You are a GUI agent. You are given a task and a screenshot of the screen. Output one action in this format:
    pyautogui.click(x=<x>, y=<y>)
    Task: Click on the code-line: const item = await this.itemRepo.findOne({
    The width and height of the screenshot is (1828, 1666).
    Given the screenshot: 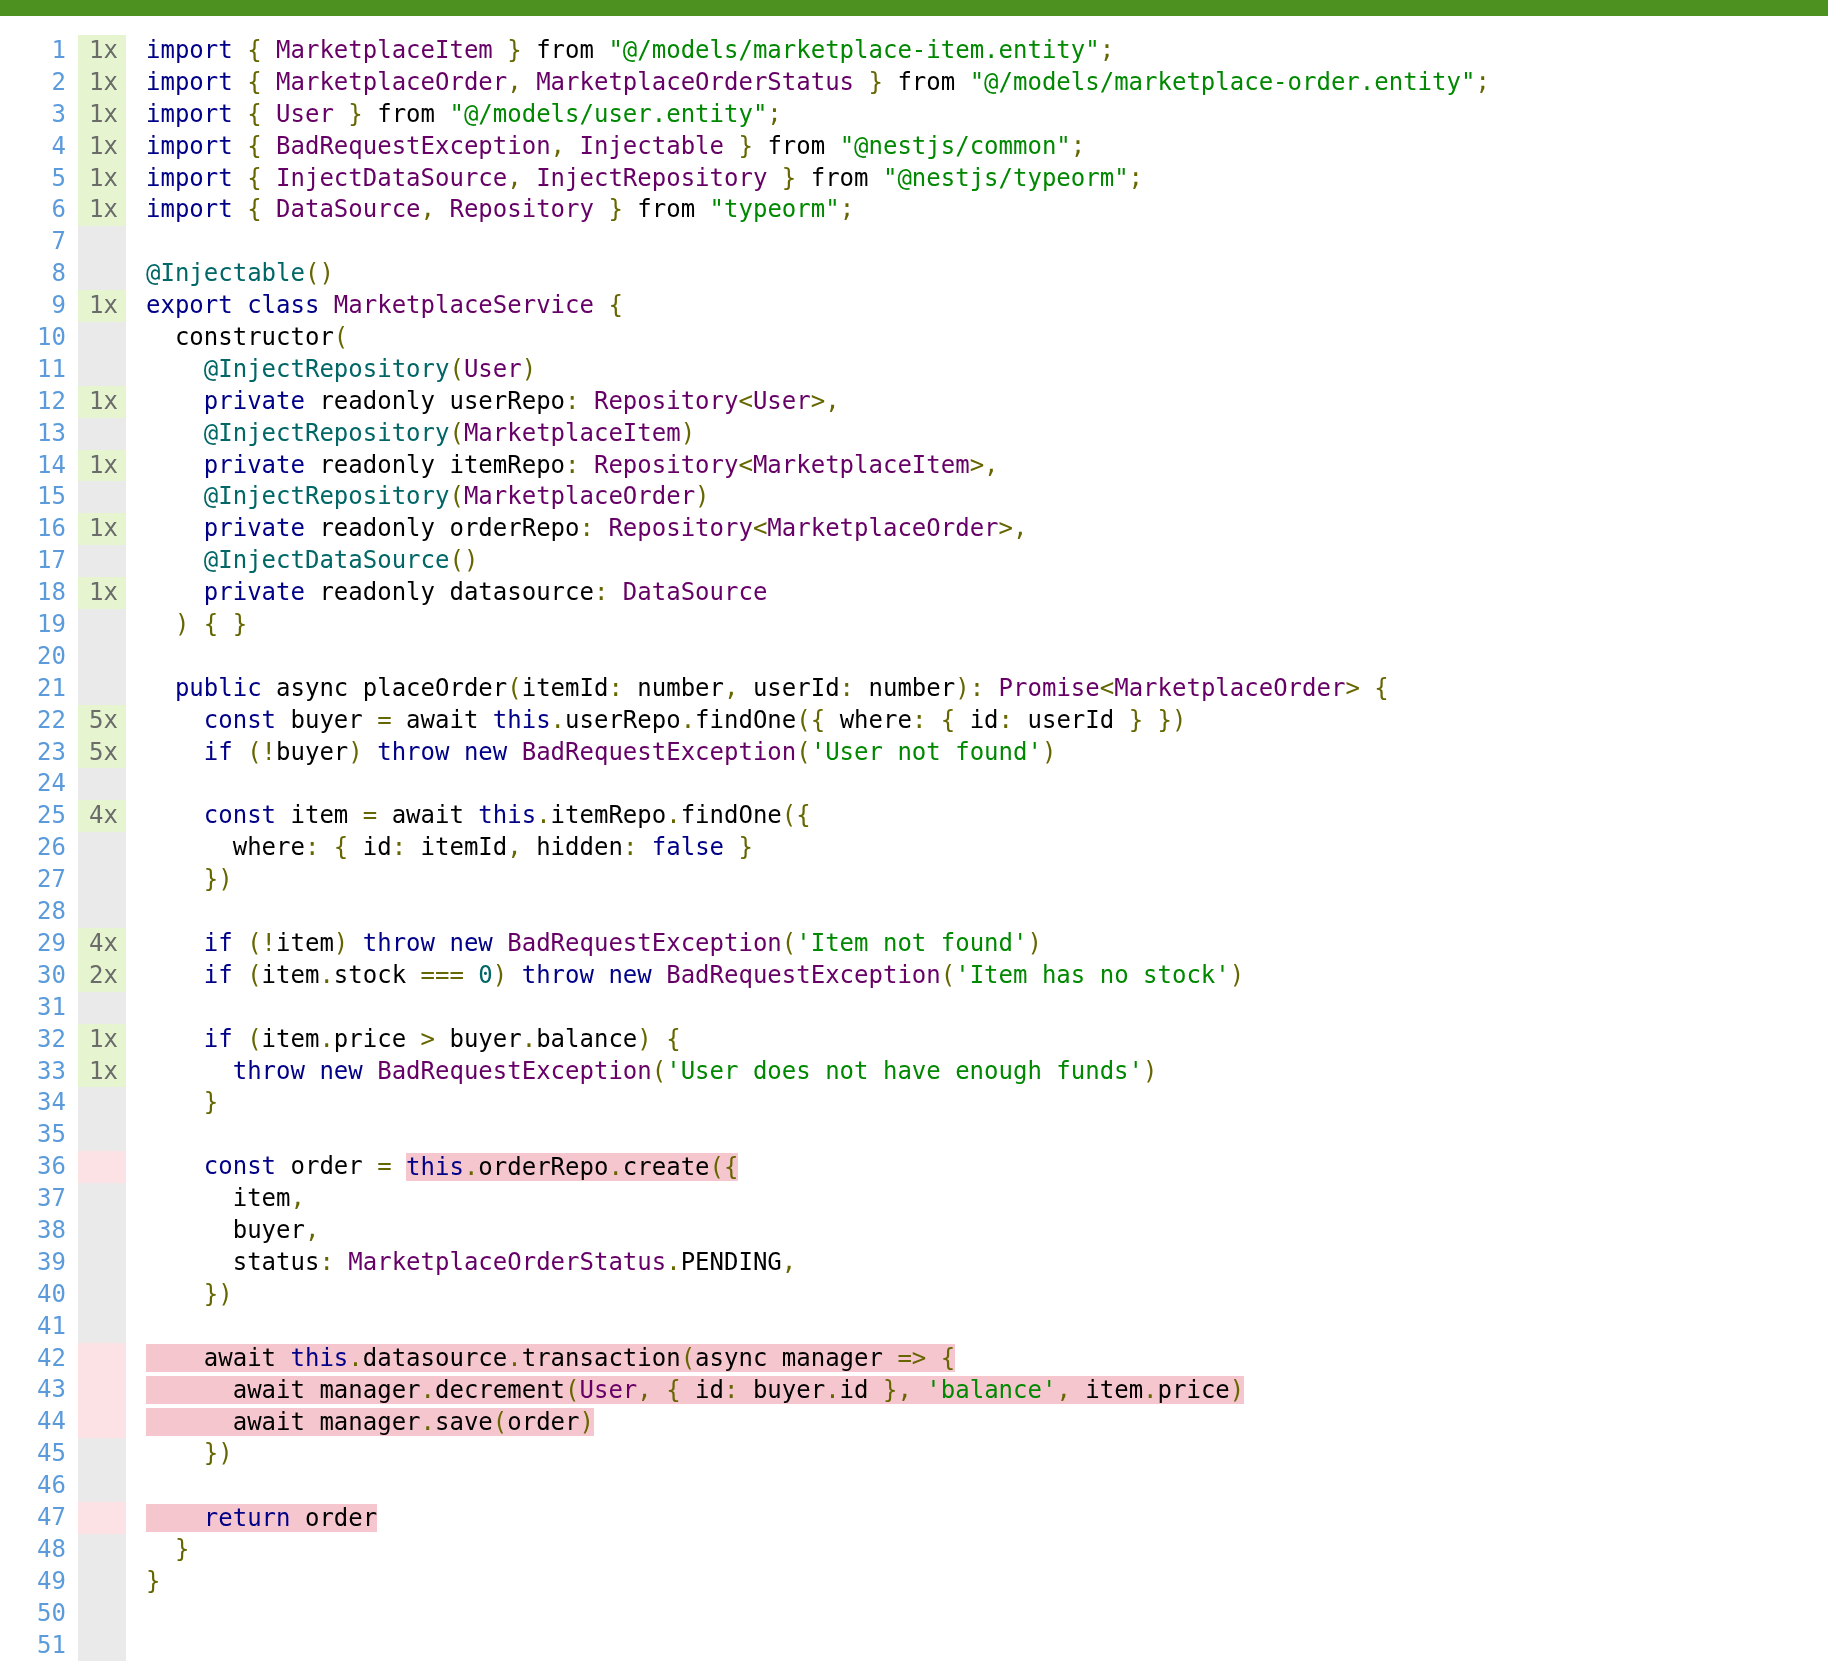 What is the action you would take?
    pyautogui.click(x=506, y=816)
    